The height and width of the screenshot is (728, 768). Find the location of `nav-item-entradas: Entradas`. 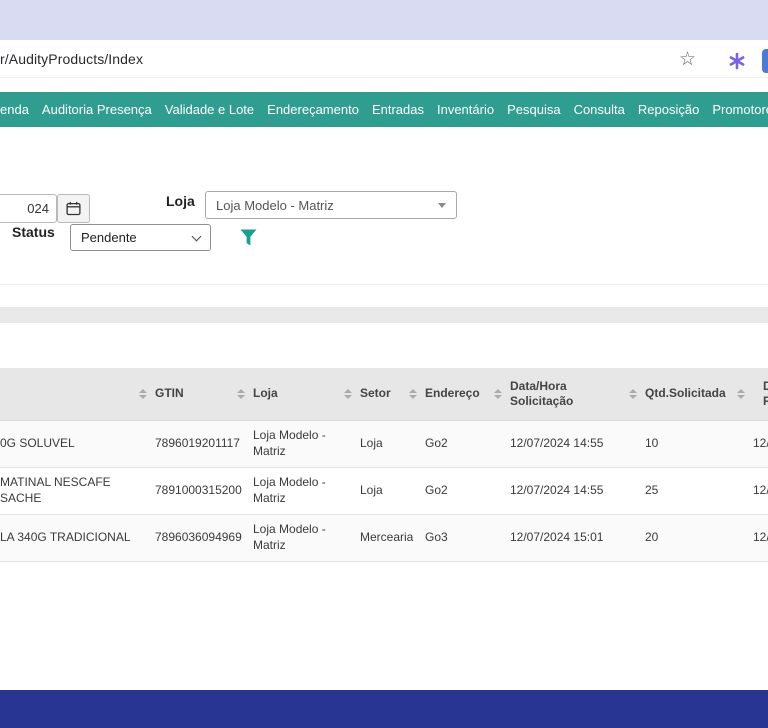

nav-item-entradas: Entradas is located at coordinates (398, 109).